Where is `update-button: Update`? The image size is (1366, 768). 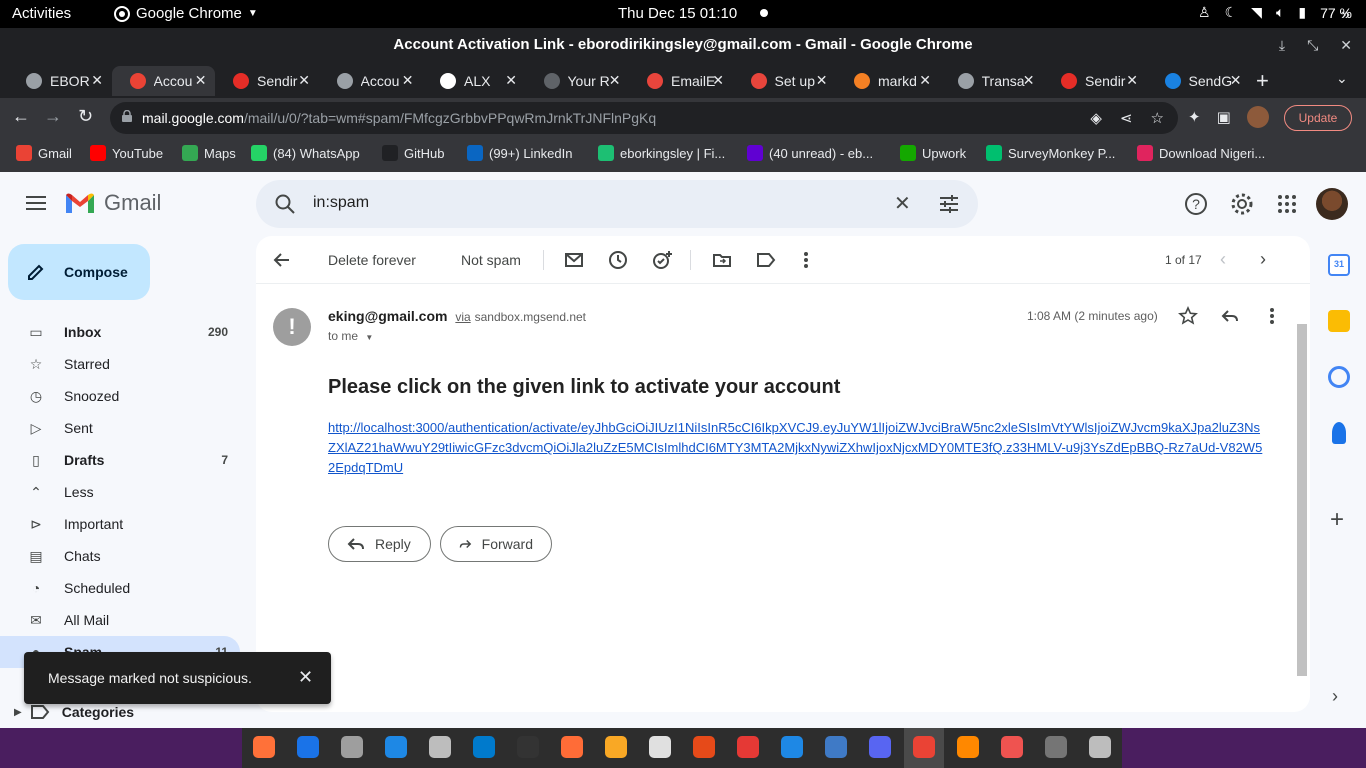
update-button: Update is located at coordinates (1318, 118).